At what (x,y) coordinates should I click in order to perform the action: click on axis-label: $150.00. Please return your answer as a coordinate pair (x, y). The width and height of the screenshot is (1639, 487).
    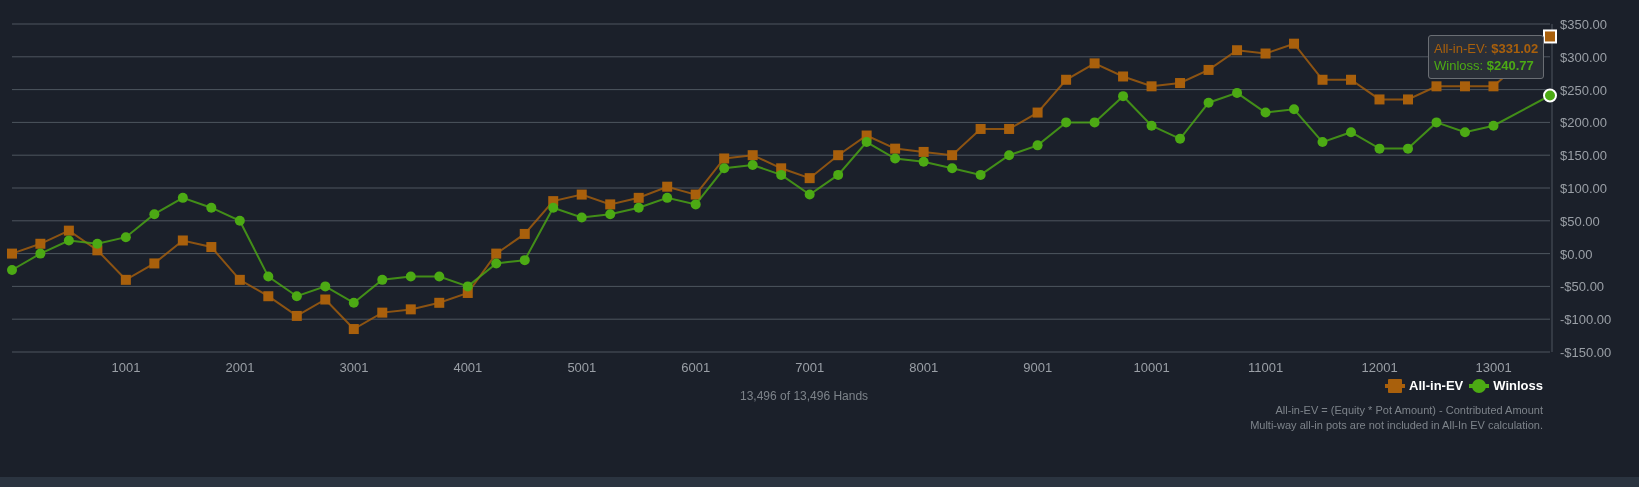
    Looking at the image, I should click on (1583, 156).